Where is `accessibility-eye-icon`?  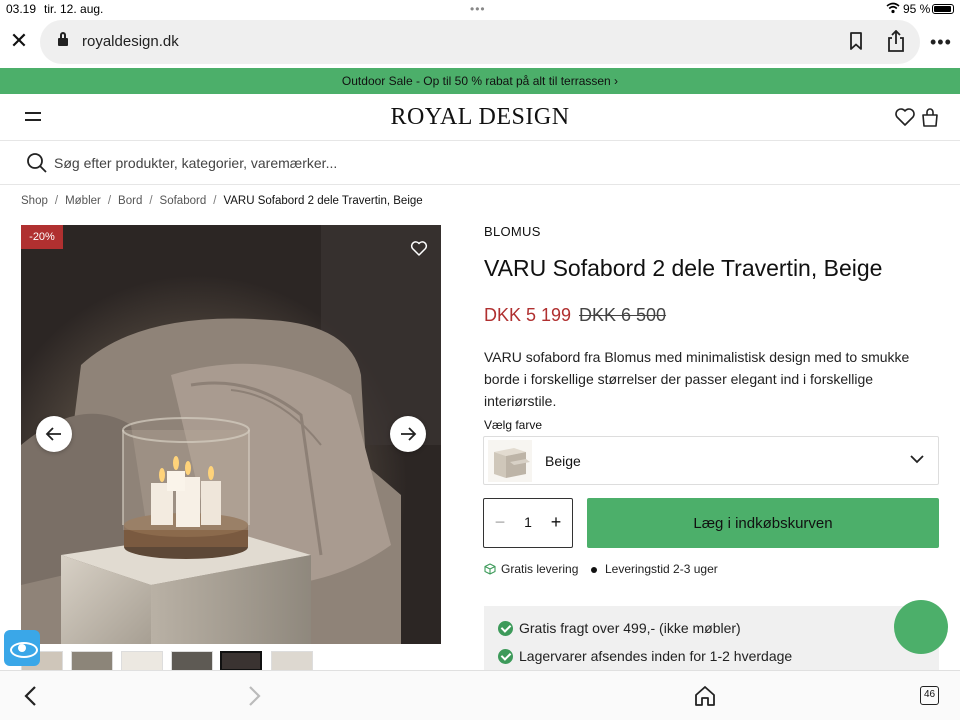 accessibility-eye-icon is located at coordinates (22, 648).